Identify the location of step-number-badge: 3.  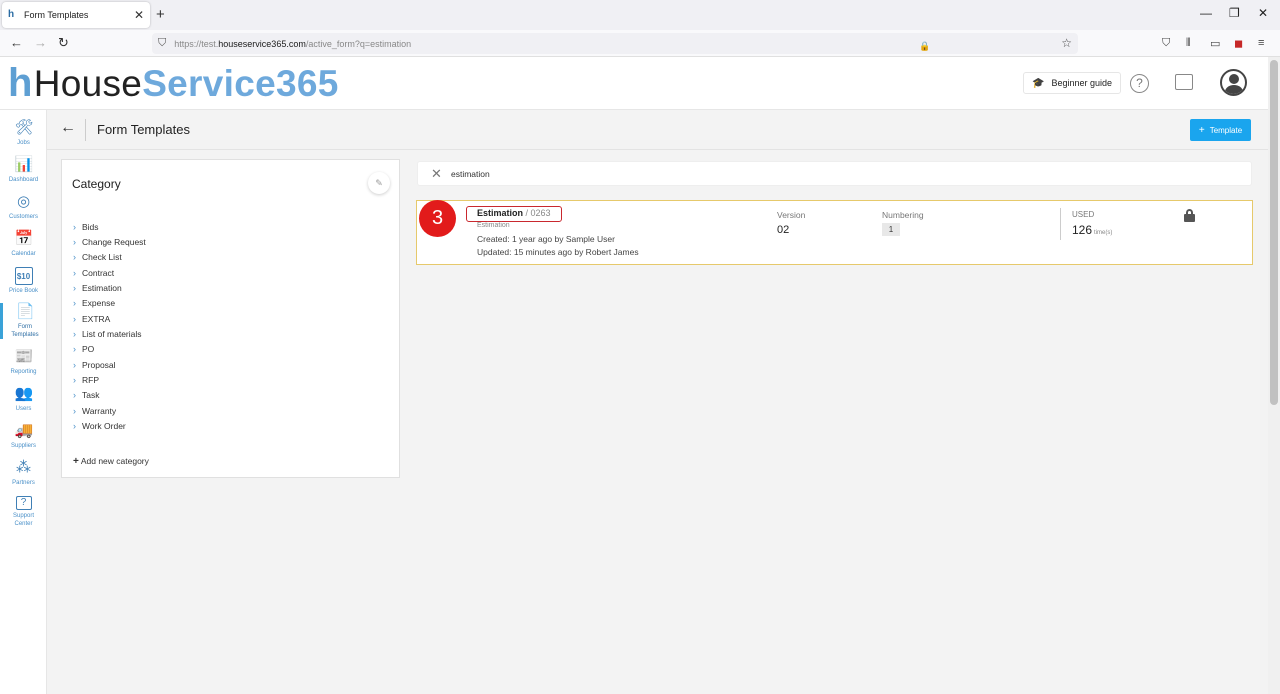
(437, 218).